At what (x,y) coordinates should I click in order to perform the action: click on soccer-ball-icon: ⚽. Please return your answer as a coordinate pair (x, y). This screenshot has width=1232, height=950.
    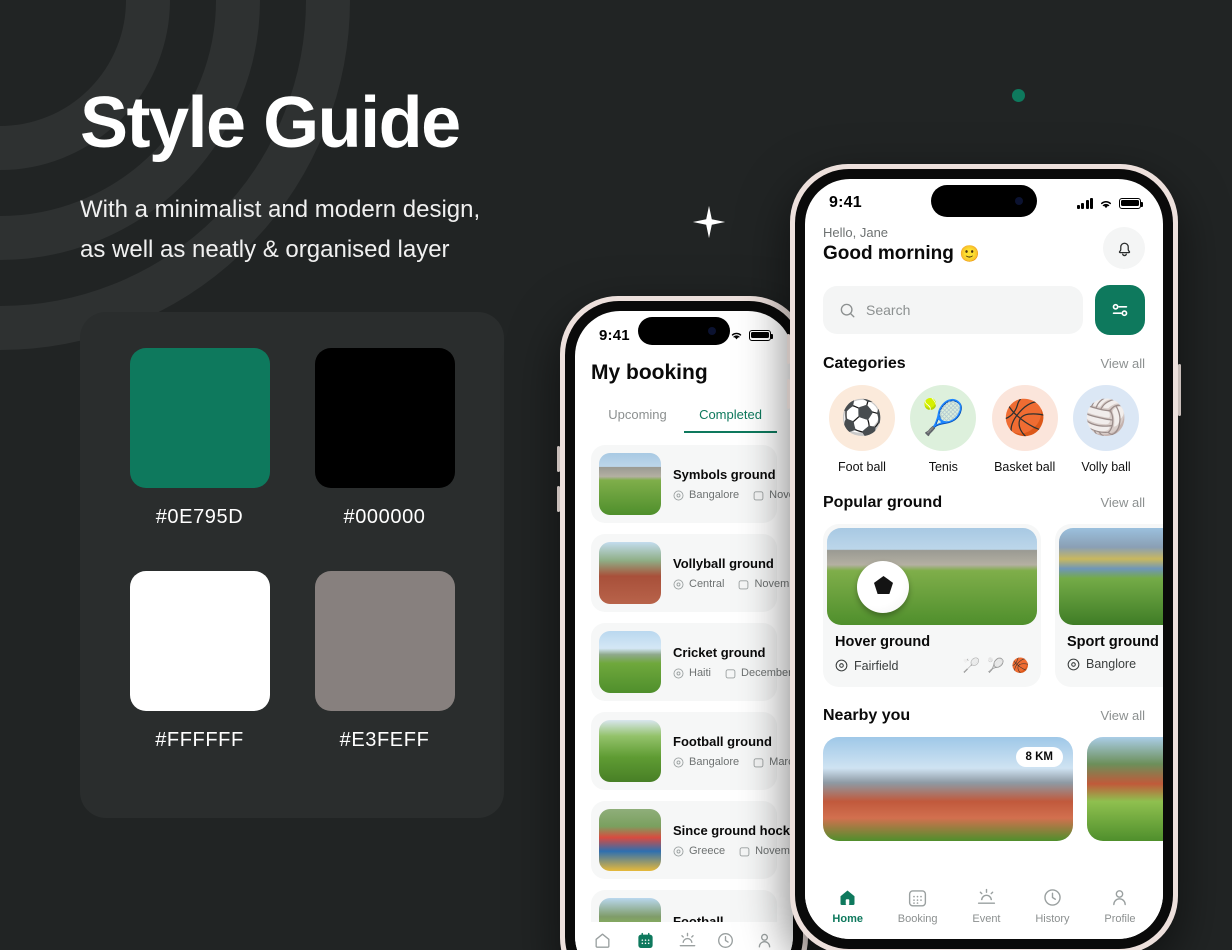
    Looking at the image, I should click on (862, 418).